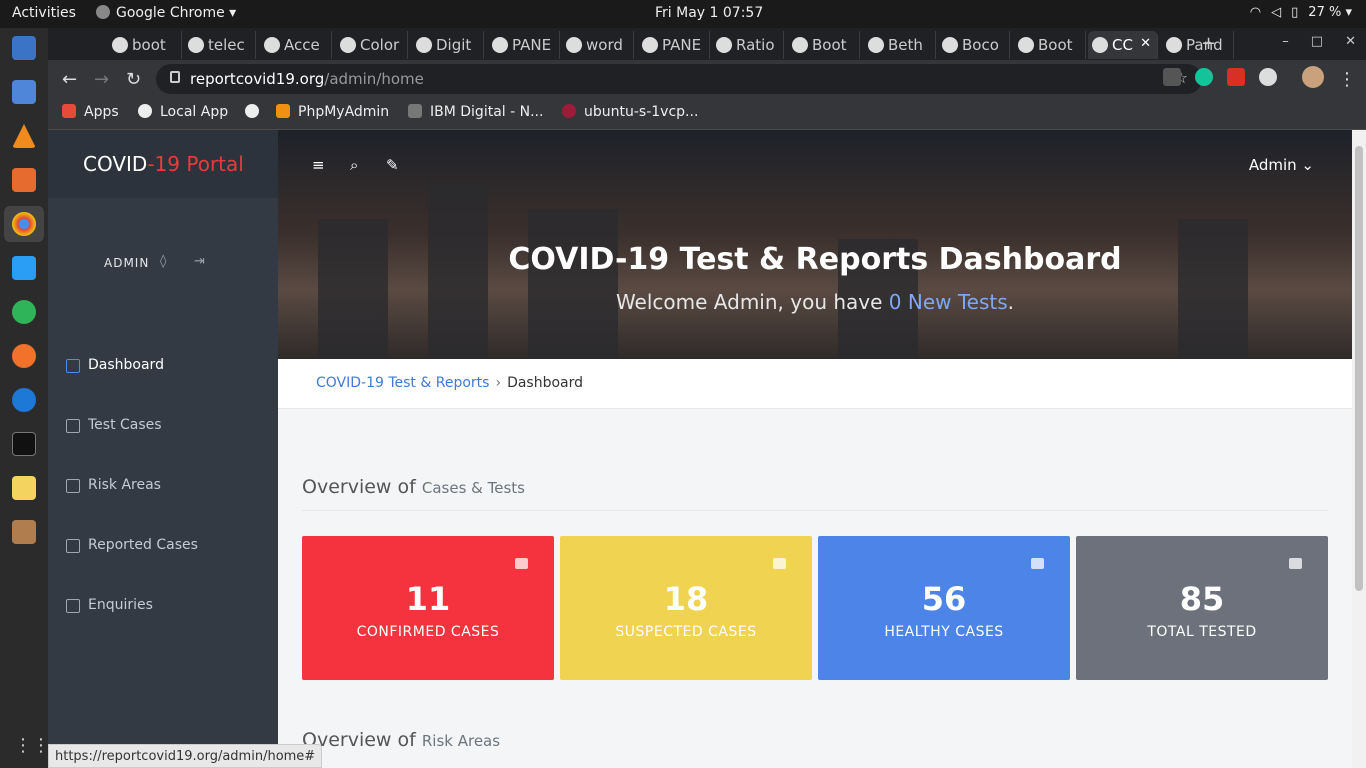 This screenshot has height=768, width=1366. I want to click on bookmark-local-app: Local App, so click(183, 112).